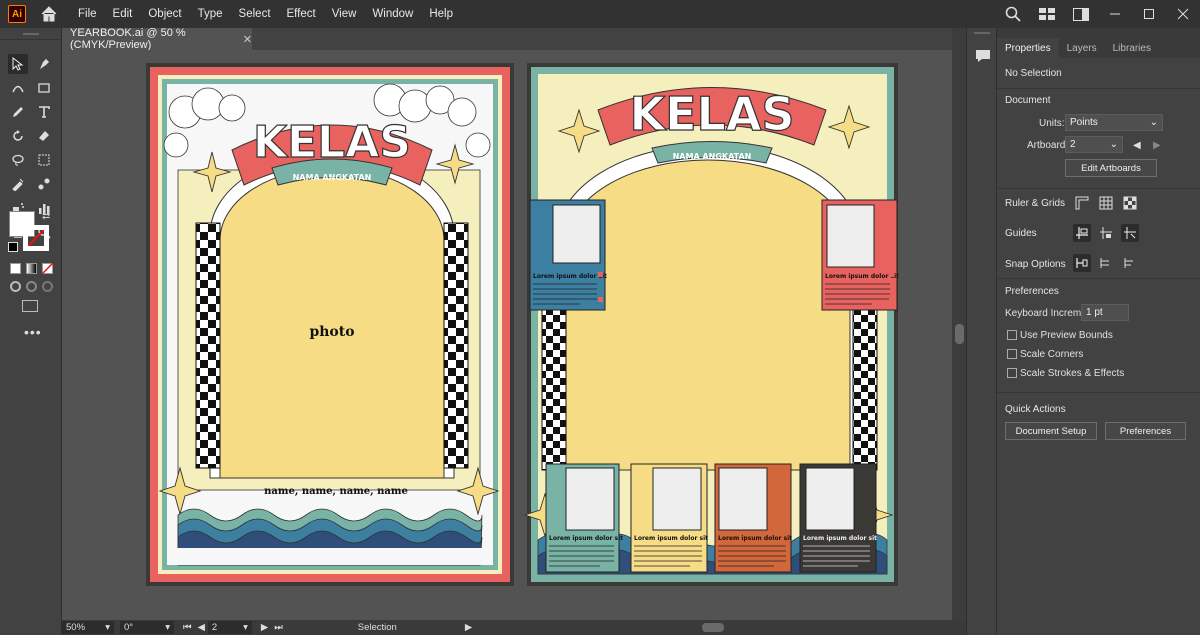  I want to click on left-title: KELAS, so click(331, 142).